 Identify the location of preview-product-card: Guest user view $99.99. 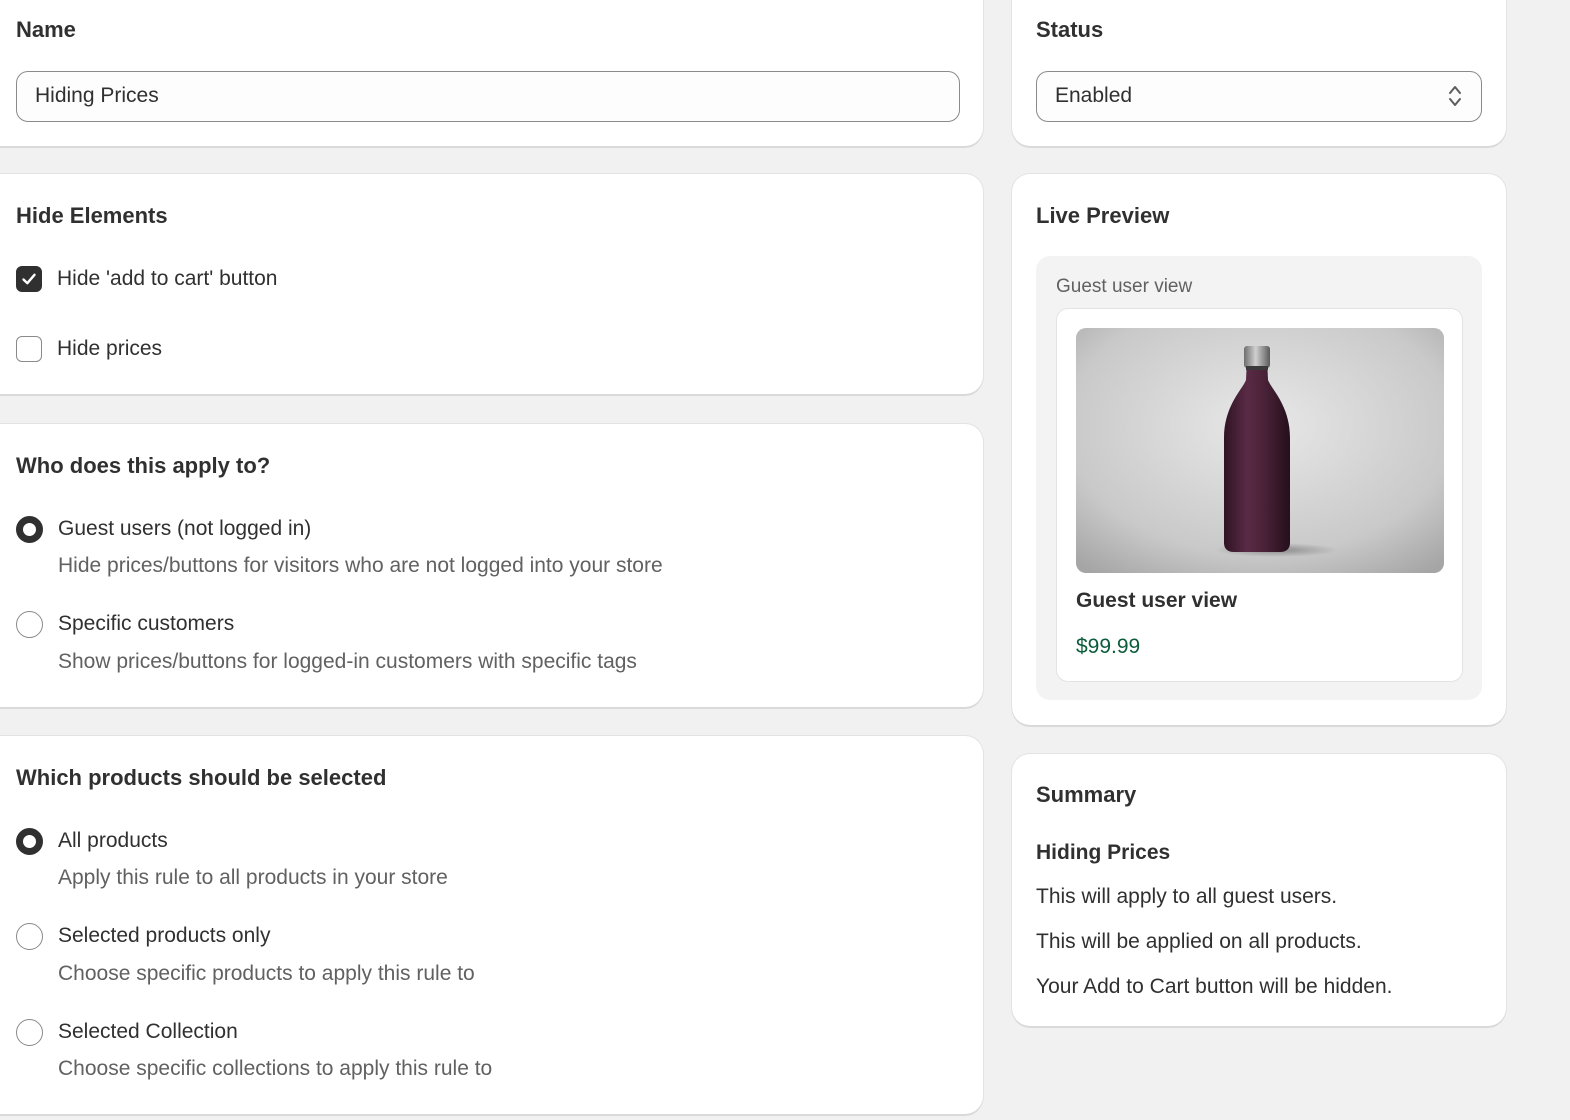
(1259, 495).